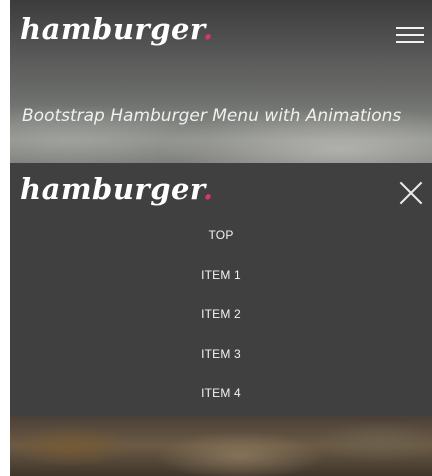 The width and height of the screenshot is (432, 476). What do you see at coordinates (411, 193) in the screenshot?
I see `close-icon` at bounding box center [411, 193].